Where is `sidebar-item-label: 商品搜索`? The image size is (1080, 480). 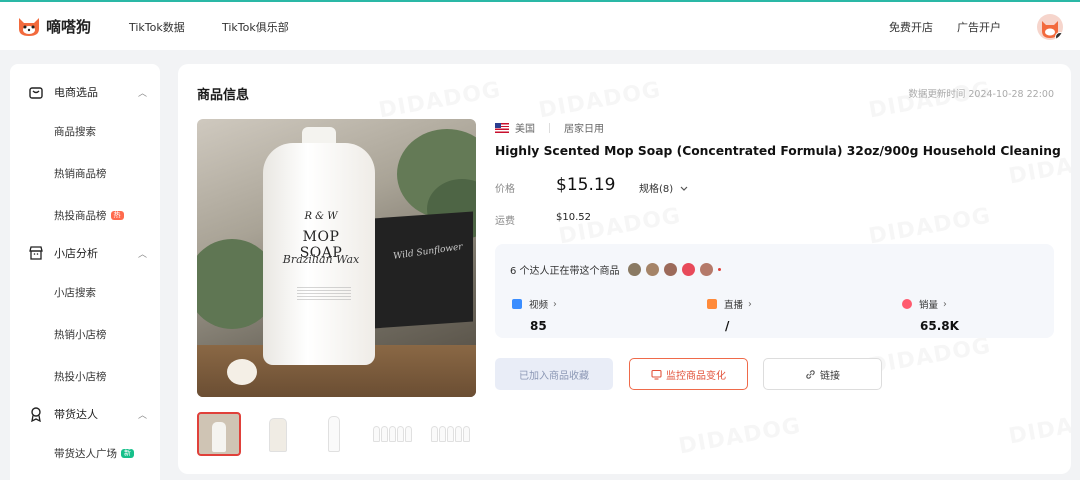
sidebar-item-label: 商品搜索 is located at coordinates (75, 132).